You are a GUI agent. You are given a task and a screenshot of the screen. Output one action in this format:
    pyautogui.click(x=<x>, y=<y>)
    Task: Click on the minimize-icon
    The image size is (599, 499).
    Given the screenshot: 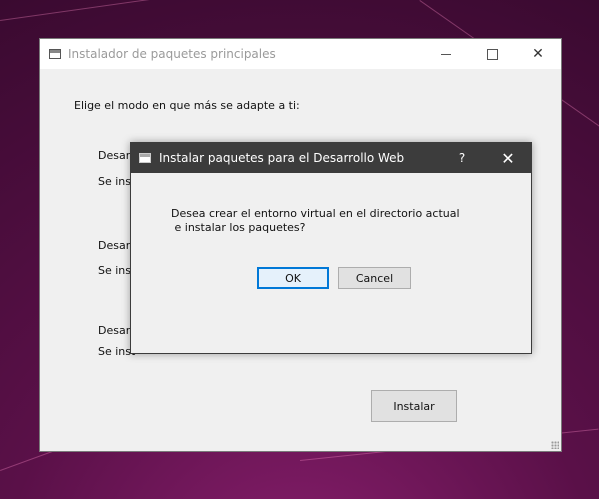 What is the action you would take?
    pyautogui.click(x=446, y=54)
    